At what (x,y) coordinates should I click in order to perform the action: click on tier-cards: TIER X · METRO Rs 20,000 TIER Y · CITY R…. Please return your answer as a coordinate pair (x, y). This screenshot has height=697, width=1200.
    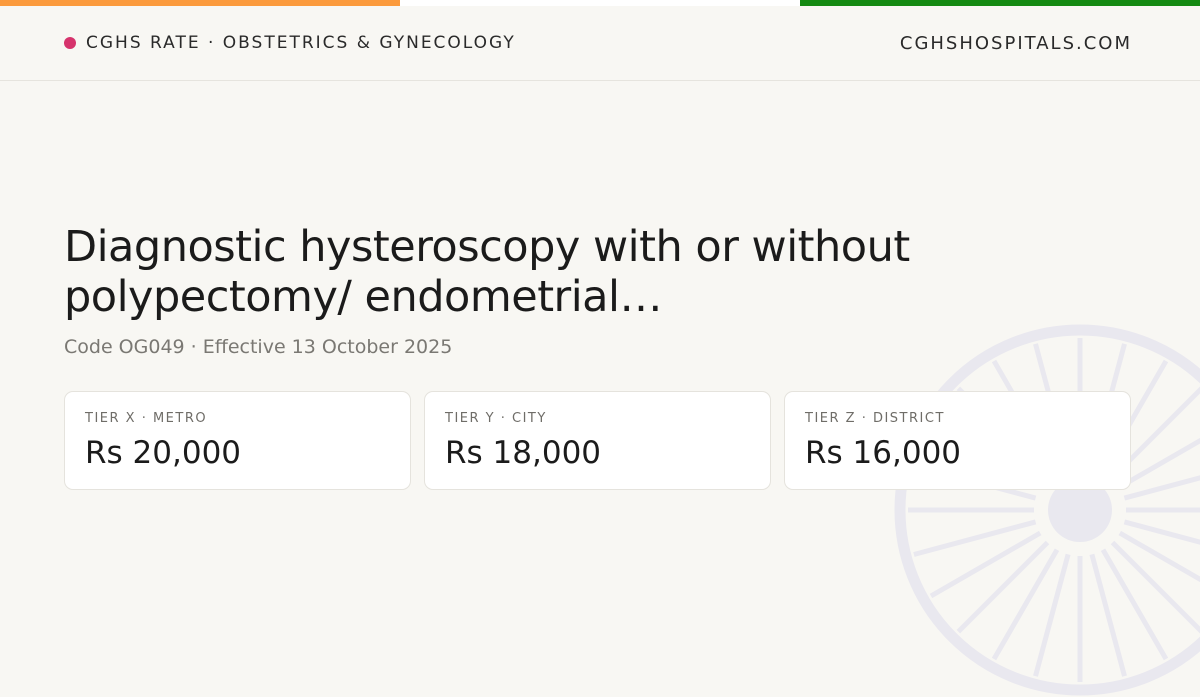
    Looking at the image, I should click on (597, 440).